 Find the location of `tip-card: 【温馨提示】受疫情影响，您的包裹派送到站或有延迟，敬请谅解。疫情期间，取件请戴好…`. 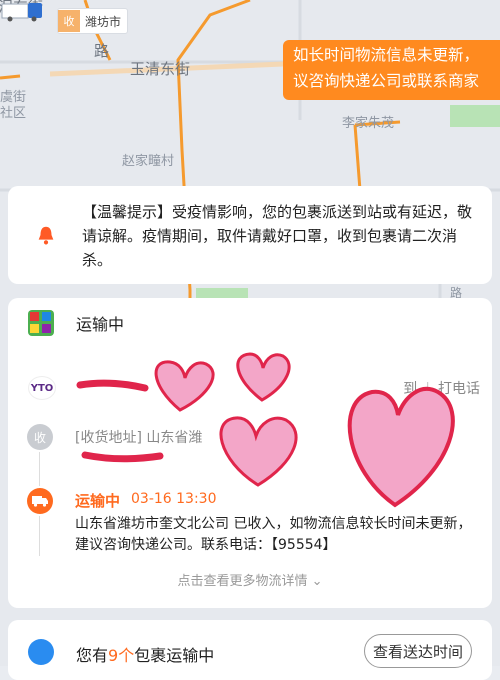

tip-card: 【温馨提示】受疫情影响，您的包裹派送到站或有延迟，敬请谅解。疫情期间，取件请戴好… is located at coordinates (250, 235).